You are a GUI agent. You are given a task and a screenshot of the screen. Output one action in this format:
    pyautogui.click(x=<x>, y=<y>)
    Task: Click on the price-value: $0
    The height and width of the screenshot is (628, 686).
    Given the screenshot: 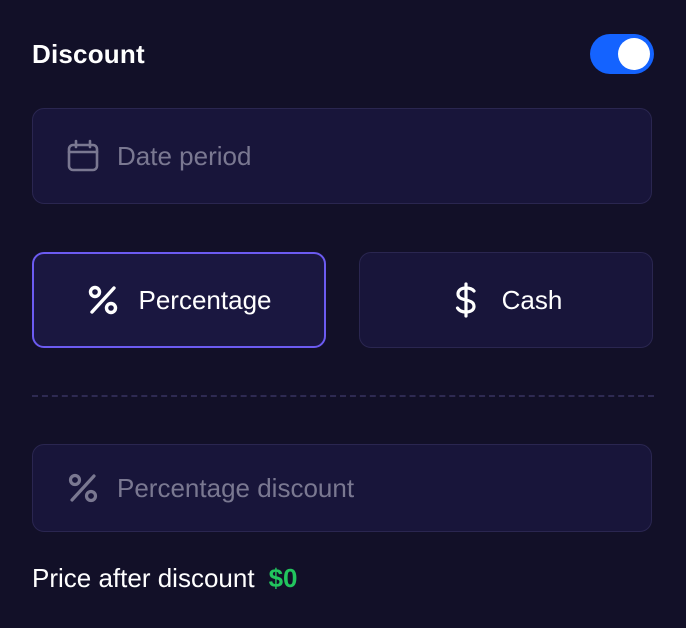 What is the action you would take?
    pyautogui.click(x=283, y=577)
    